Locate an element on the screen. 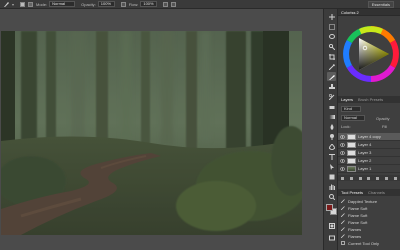 Image resolution: width=400 pixels, height=250 pixels. new-layer-icon is located at coordinates (387, 178).